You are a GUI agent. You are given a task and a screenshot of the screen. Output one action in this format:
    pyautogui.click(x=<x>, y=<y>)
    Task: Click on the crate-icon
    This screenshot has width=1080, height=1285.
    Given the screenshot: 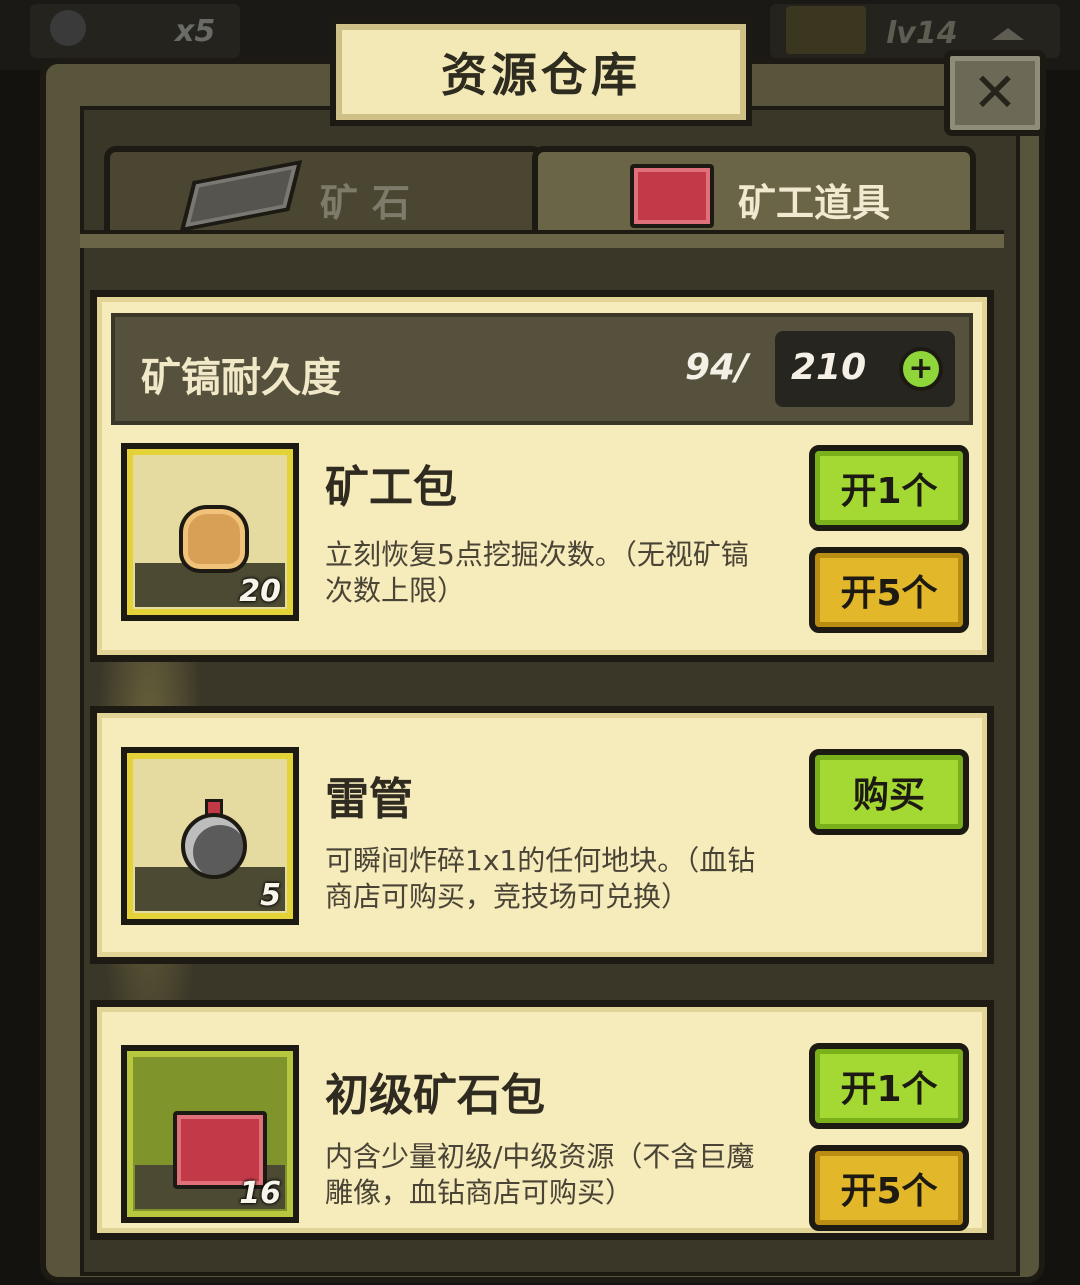 What is the action you would take?
    pyautogui.click(x=672, y=196)
    